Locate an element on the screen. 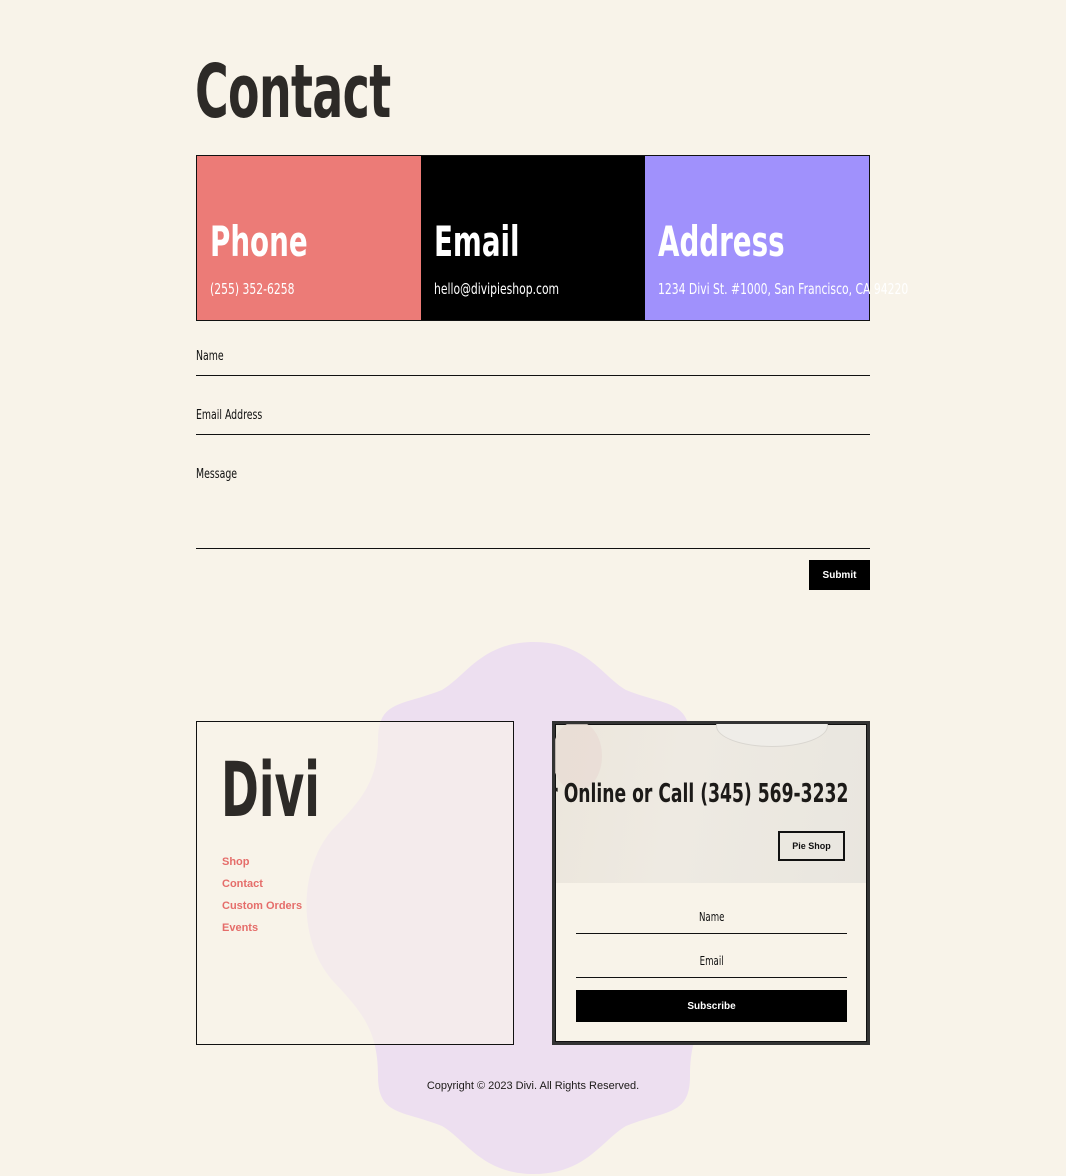  footer-link-events: Events is located at coordinates (240, 928).